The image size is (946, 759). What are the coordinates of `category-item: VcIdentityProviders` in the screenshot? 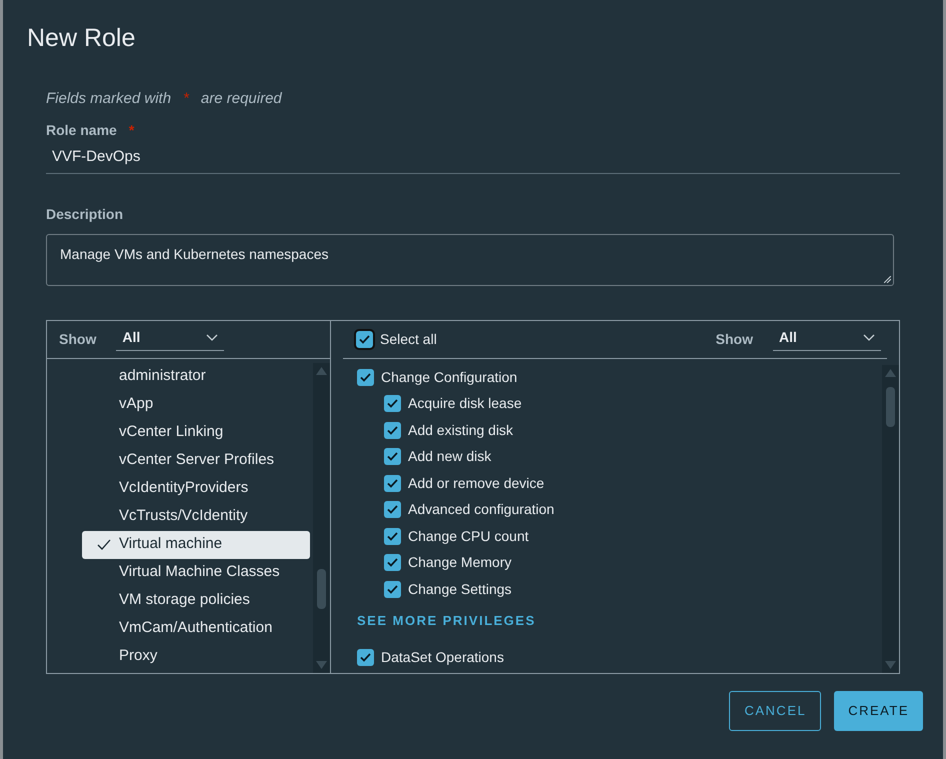 It's located at (196, 488).